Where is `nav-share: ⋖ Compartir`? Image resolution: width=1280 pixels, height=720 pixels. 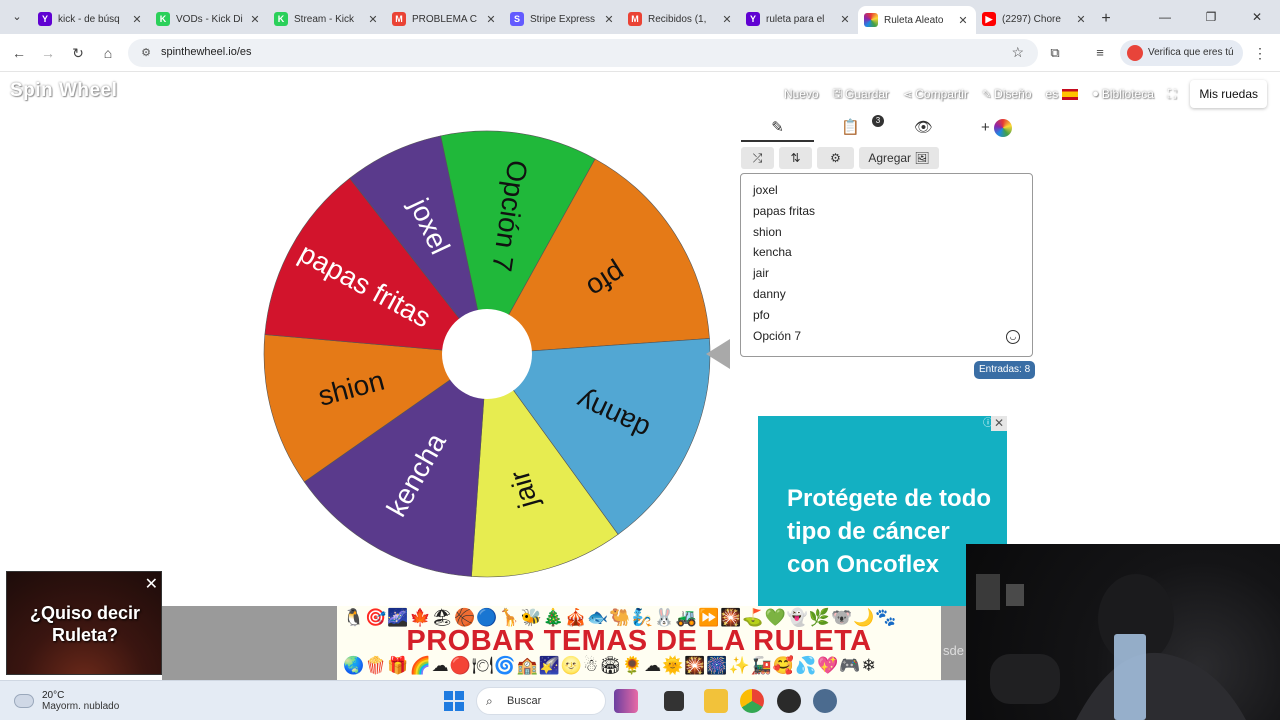 nav-share: ⋖ Compartir is located at coordinates (935, 94).